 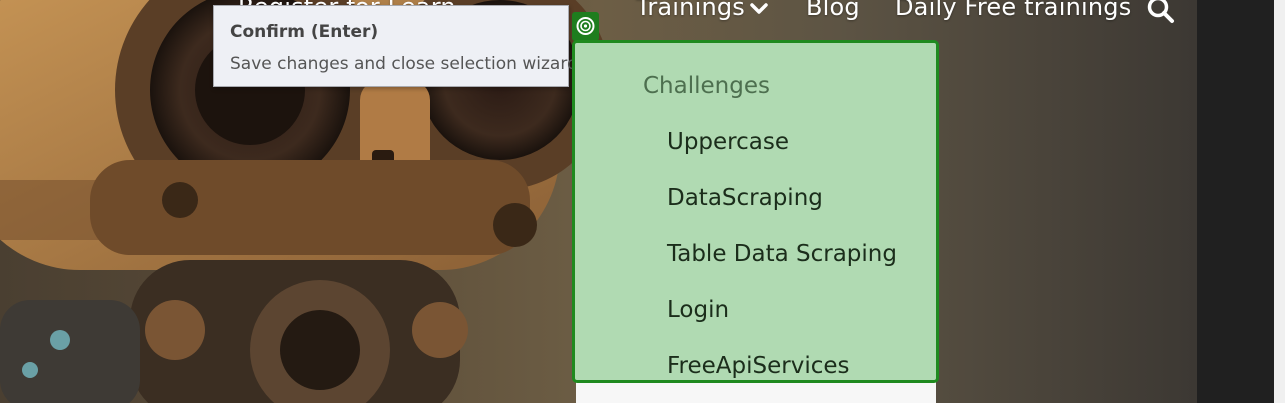 I want to click on nav-item-blog: Blog, so click(x=833, y=10).